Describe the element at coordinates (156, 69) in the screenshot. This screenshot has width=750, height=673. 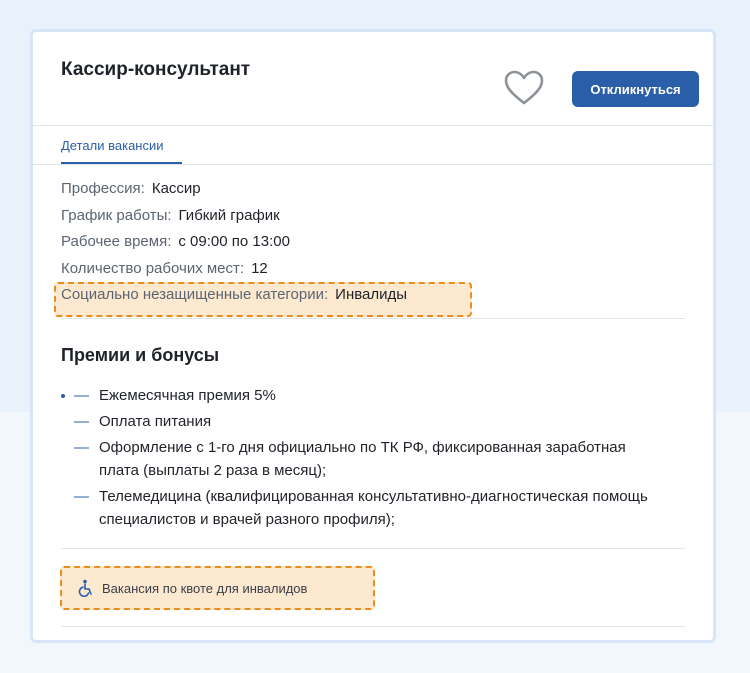
I see `vacancy-title: Кассир-консультант` at that location.